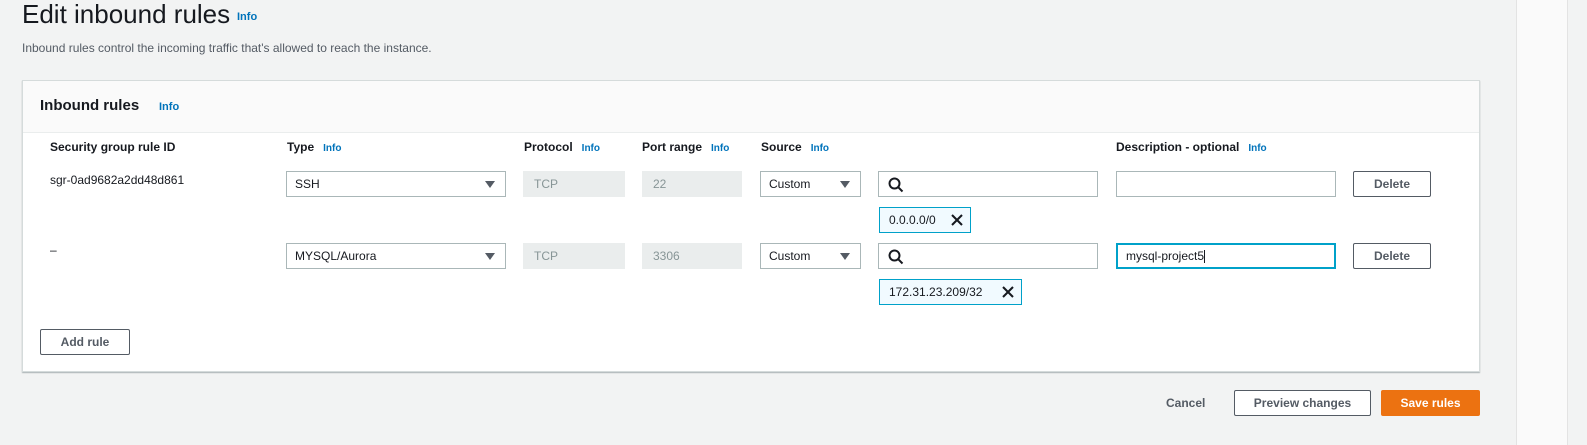 Image resolution: width=1587 pixels, height=445 pixels. What do you see at coordinates (781, 147) in the screenshot?
I see `column-label: Source` at bounding box center [781, 147].